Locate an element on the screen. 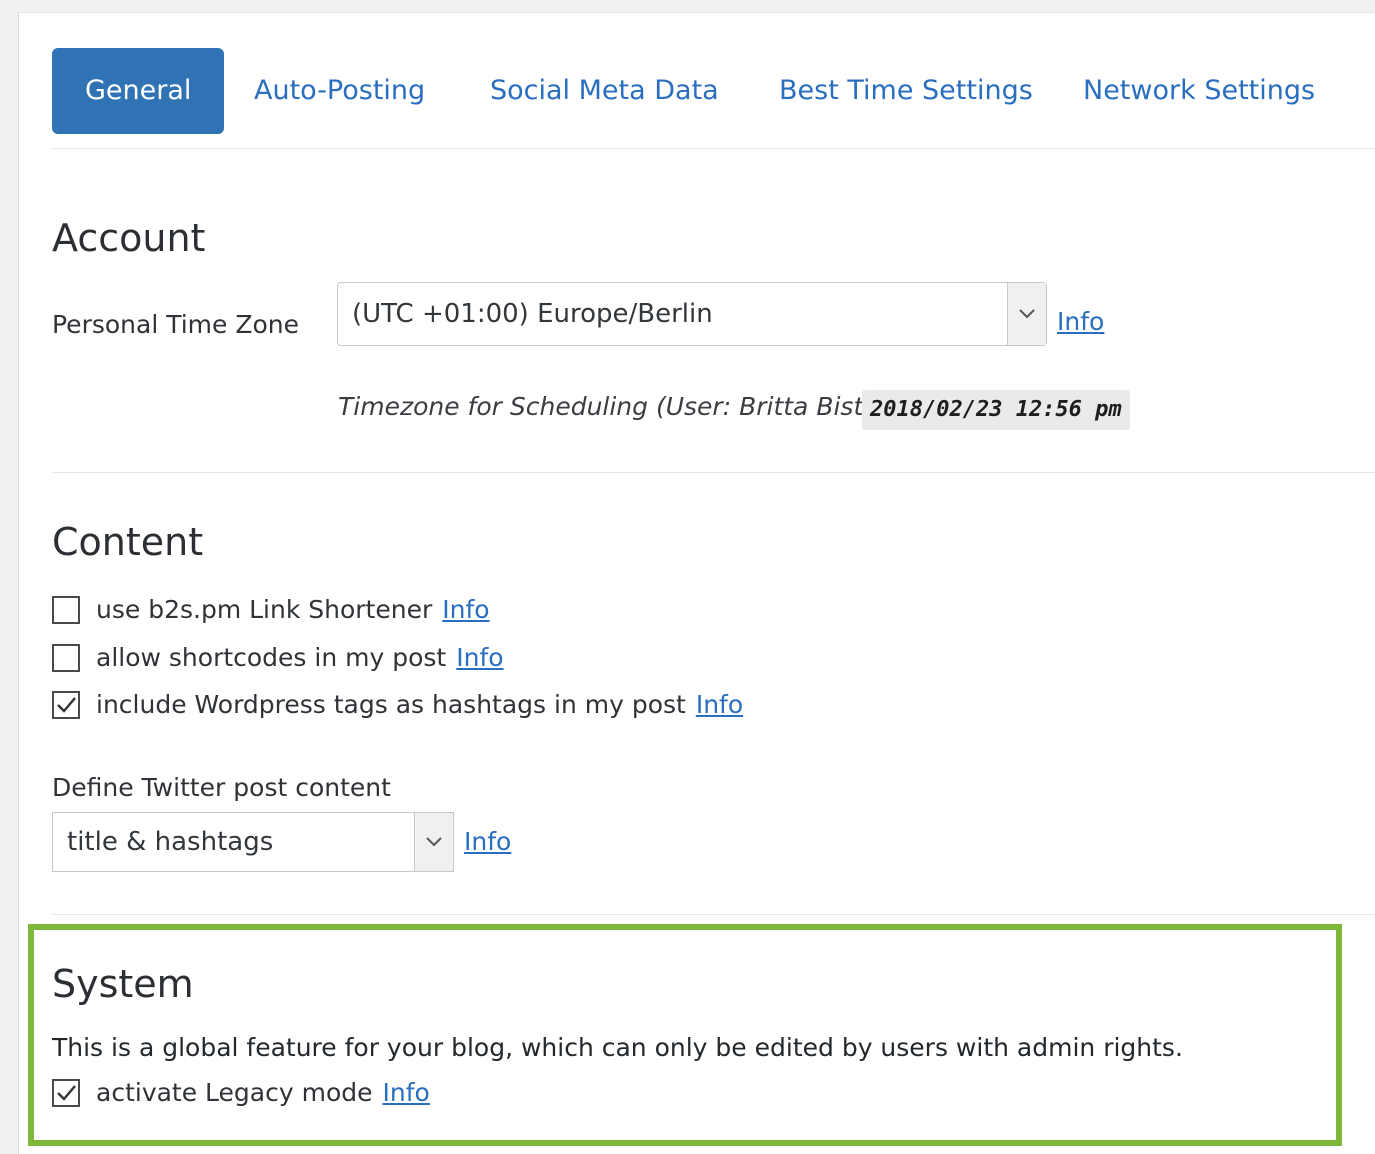 This screenshot has height=1154, width=1375. option-link-shortener: use b2s.pm Link Shortener Info is located at coordinates (271, 609).